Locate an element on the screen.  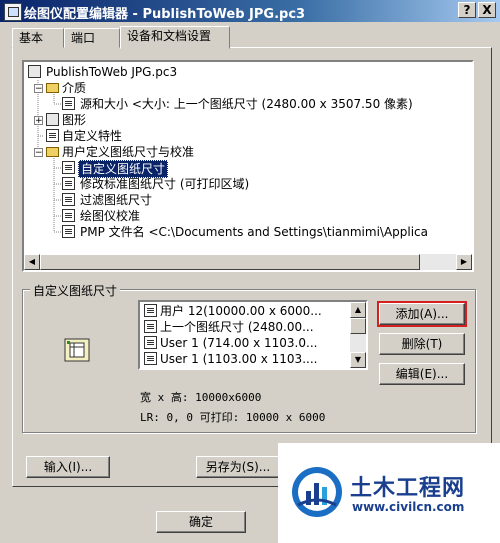
watermark-logo is located at coordinates (317, 492).